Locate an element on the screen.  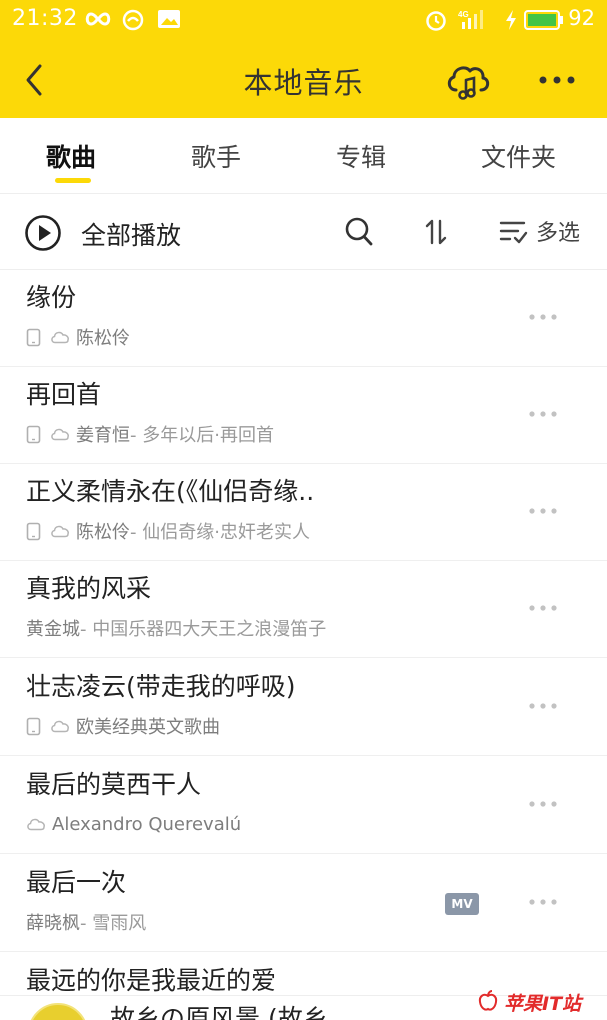
app-header: 本地音乐 is located at coordinates (303, 78).